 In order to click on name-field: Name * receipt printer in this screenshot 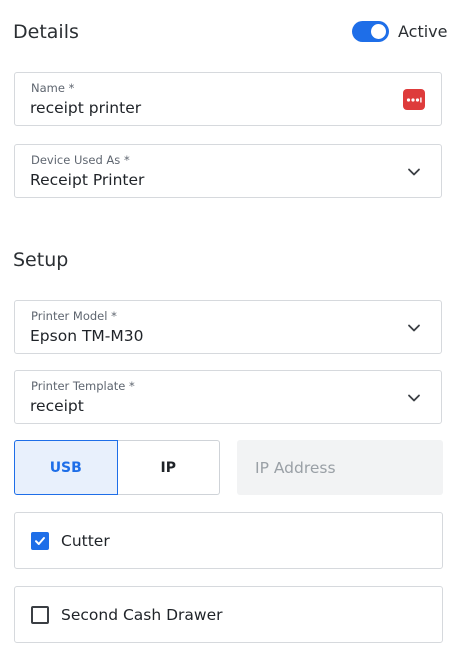, I will do `click(228, 99)`.